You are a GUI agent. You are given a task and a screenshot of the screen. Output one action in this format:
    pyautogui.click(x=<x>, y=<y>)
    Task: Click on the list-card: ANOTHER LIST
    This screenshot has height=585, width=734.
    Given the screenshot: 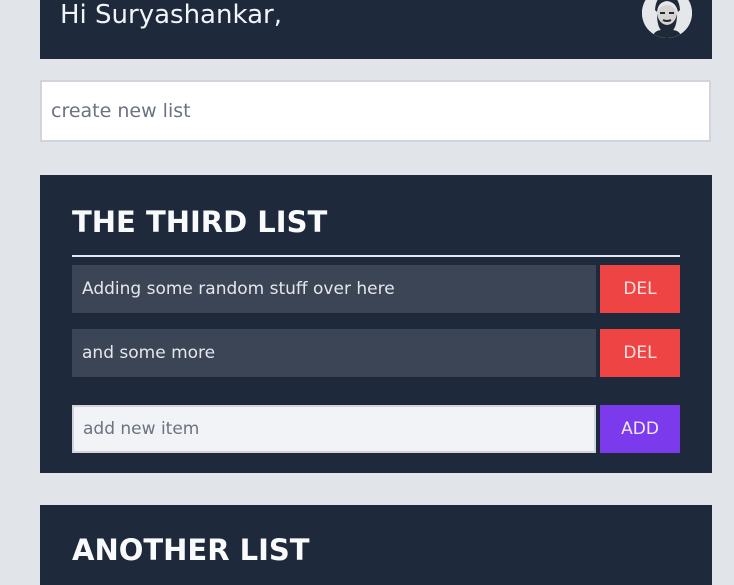 What is the action you would take?
    pyautogui.click(x=376, y=545)
    